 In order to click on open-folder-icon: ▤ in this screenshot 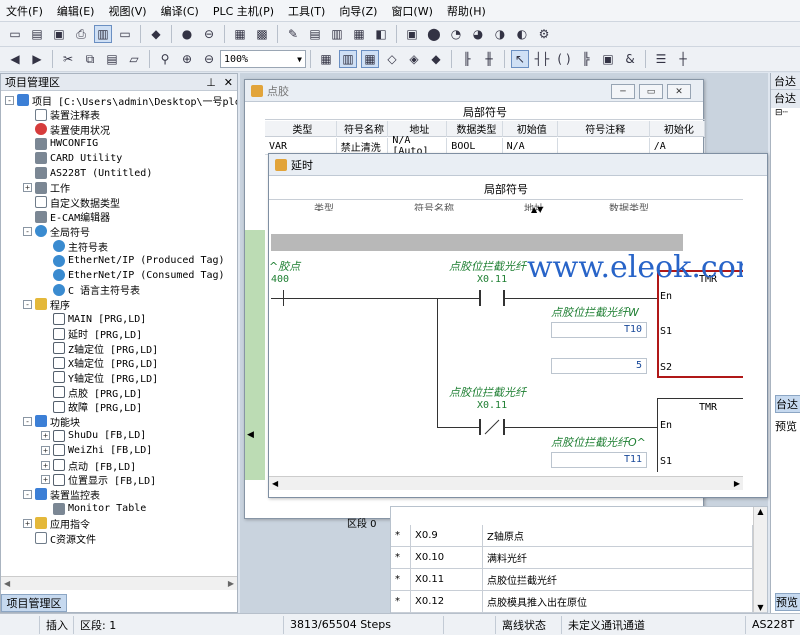, I will do `click(37, 34)`.